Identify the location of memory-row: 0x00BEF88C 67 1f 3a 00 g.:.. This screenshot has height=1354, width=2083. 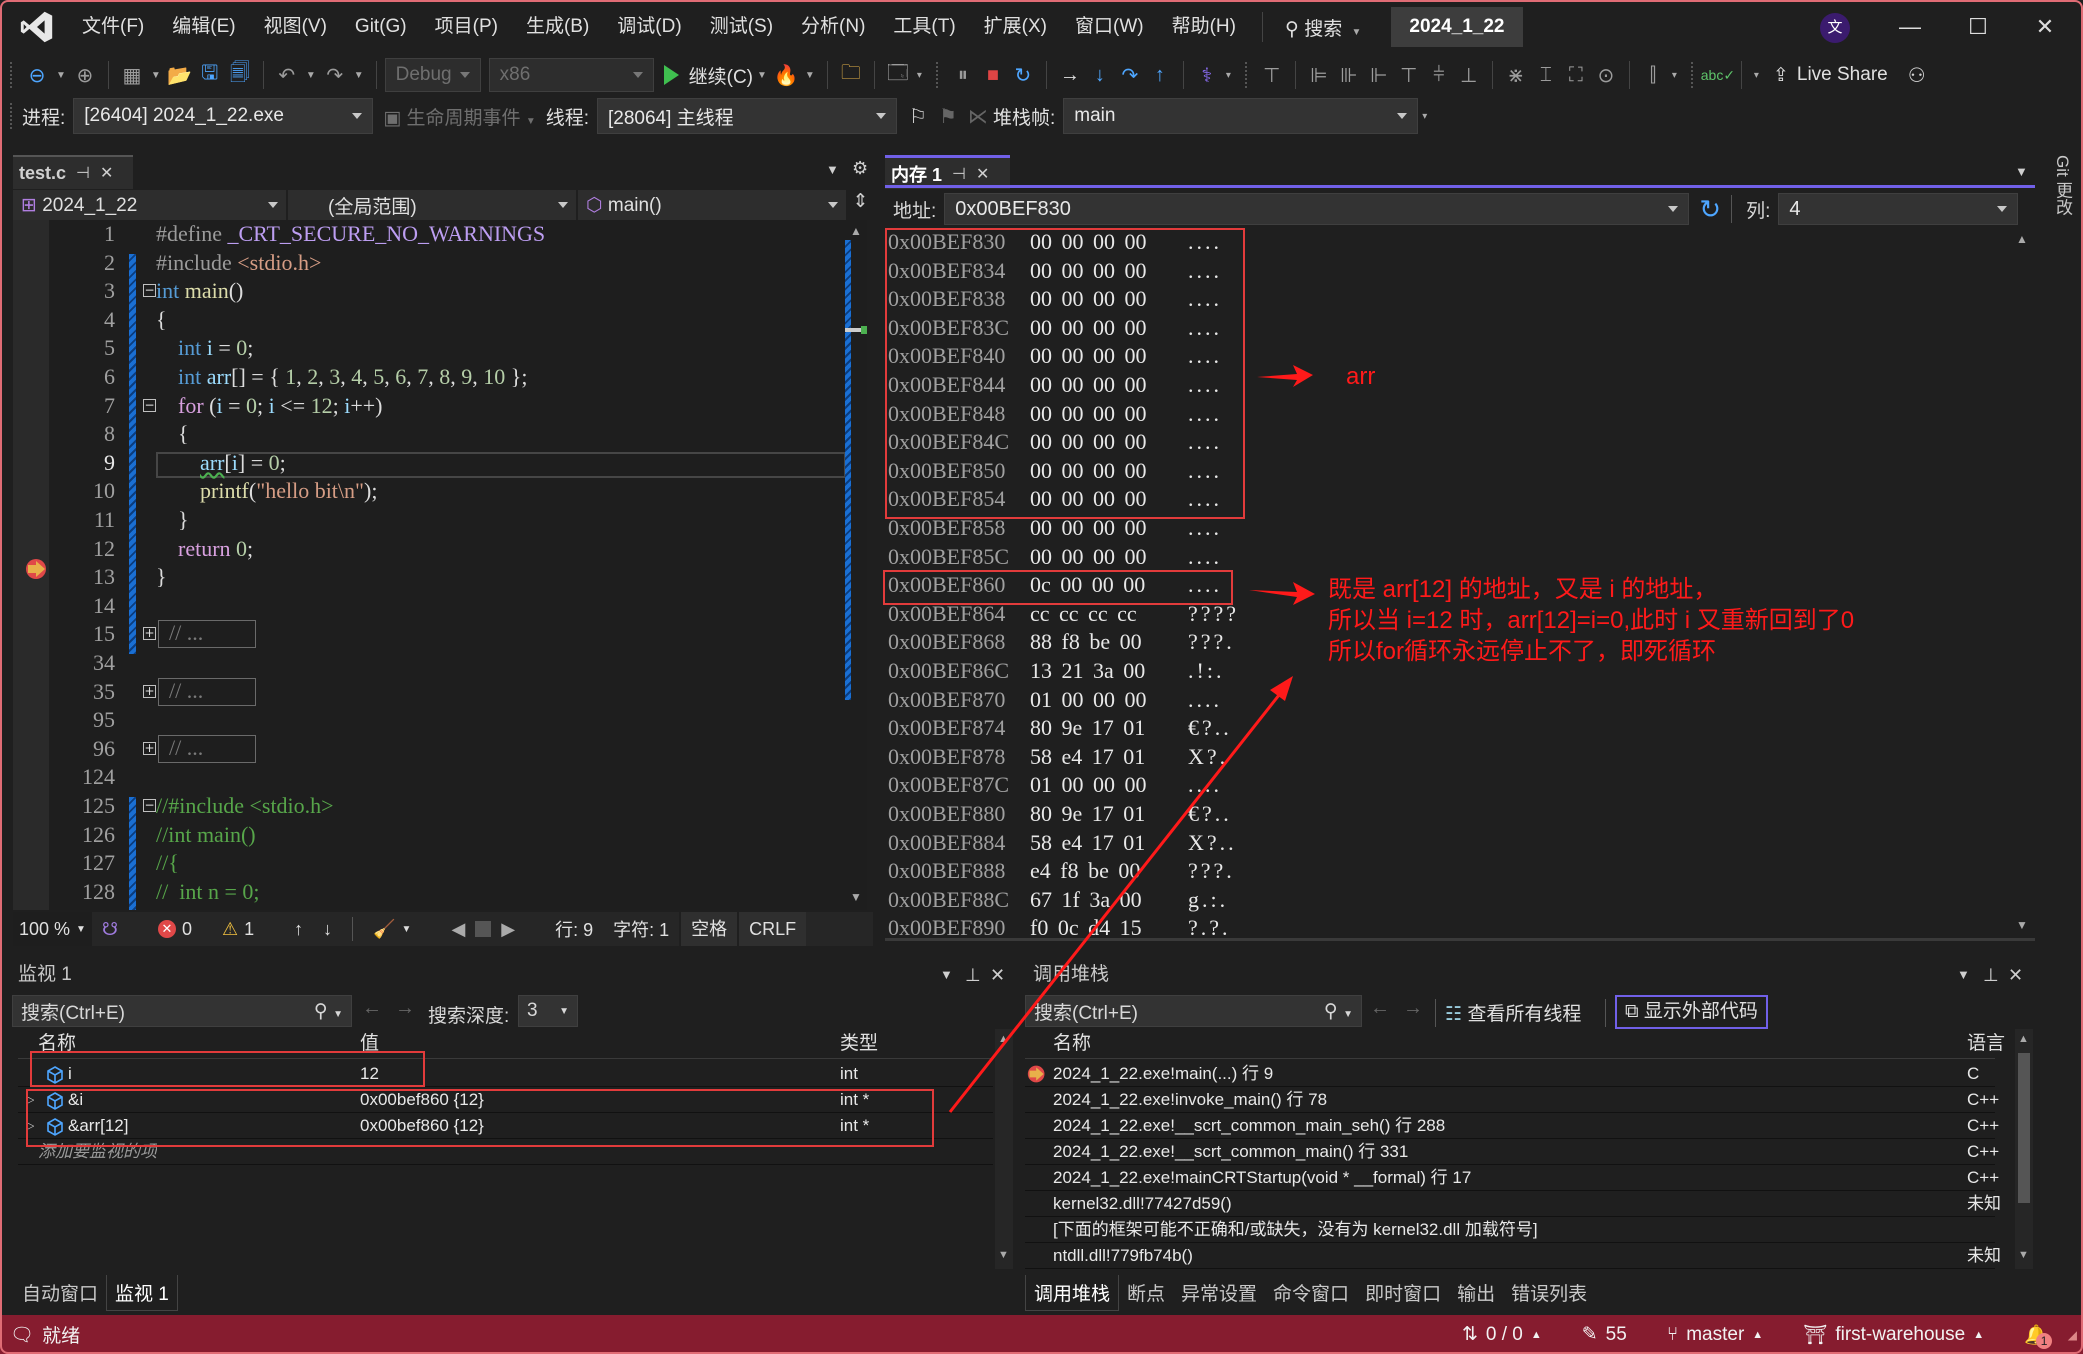
(1085, 900).